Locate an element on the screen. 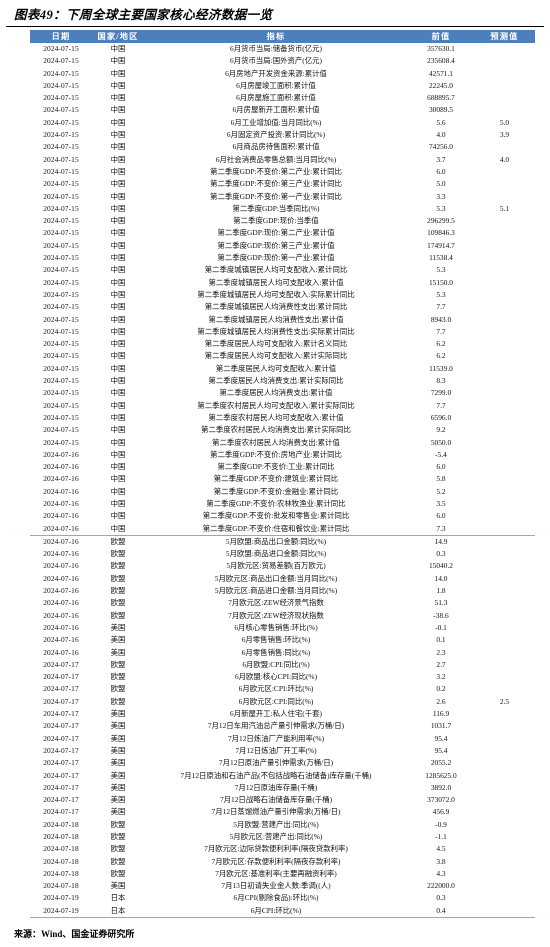 The height and width of the screenshot is (947, 550). cell-previous: 11538.4 is located at coordinates (441, 258).